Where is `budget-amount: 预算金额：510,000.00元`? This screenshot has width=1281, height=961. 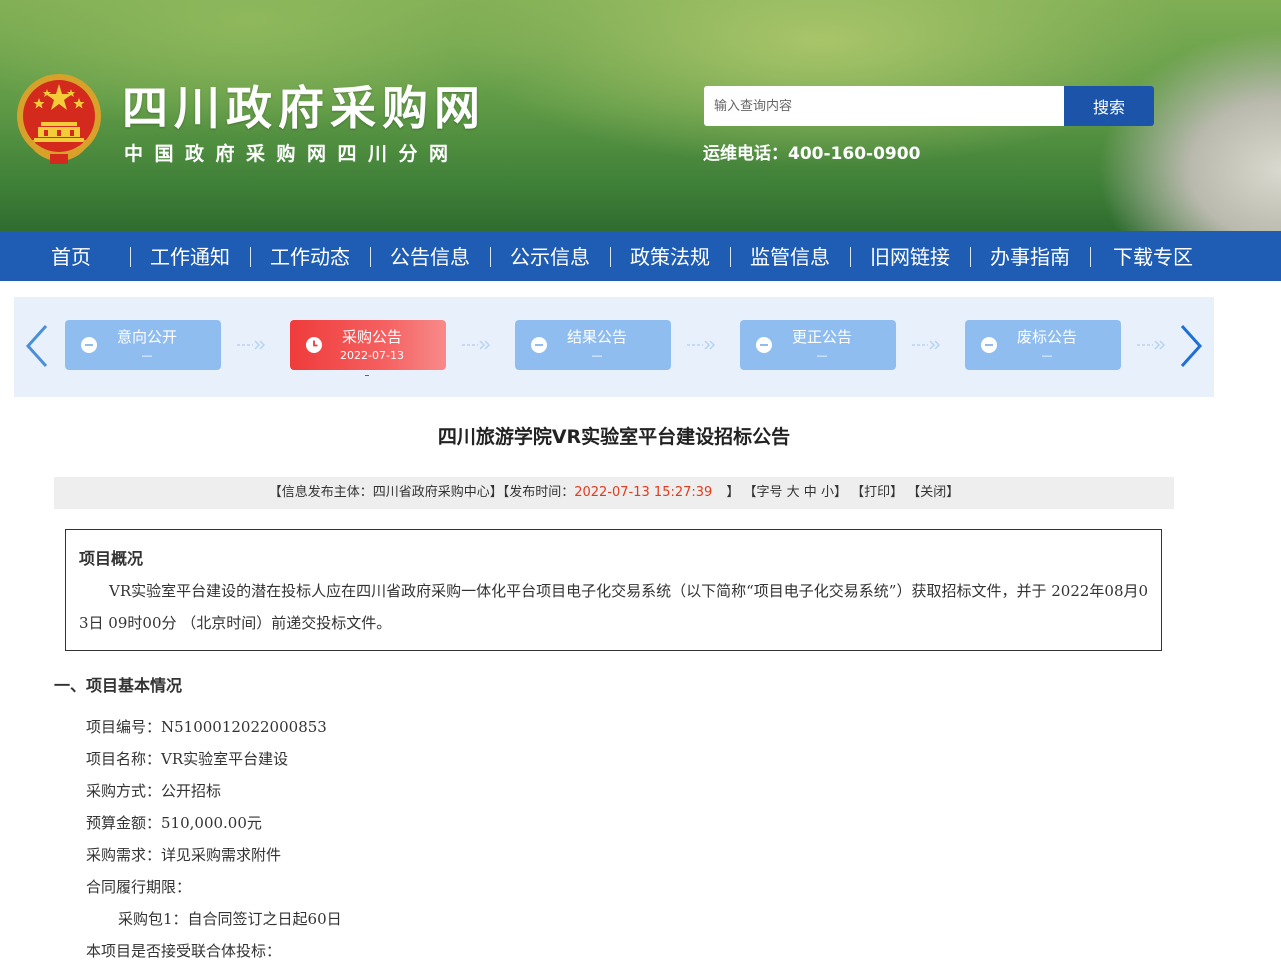 budget-amount: 预算金额：510,000.00元 is located at coordinates (174, 823).